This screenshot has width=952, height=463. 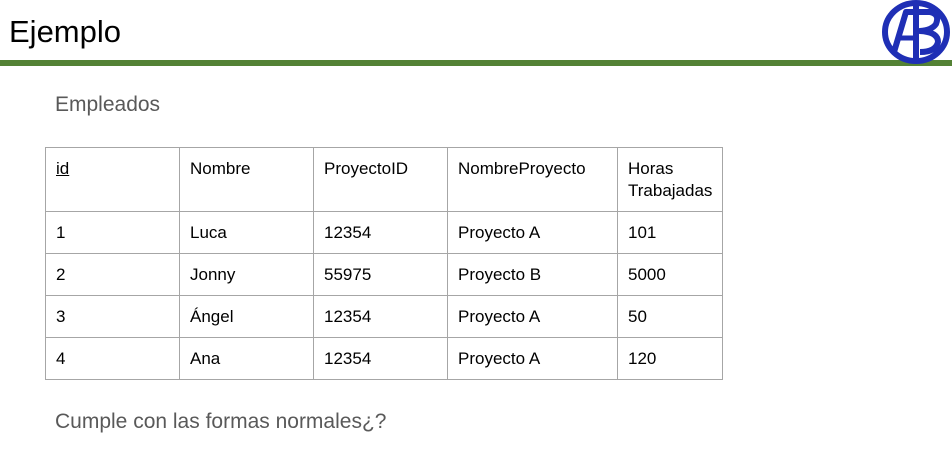 I want to click on table-row: 1 Luca 12354 Proyecto A 101, so click(x=384, y=232).